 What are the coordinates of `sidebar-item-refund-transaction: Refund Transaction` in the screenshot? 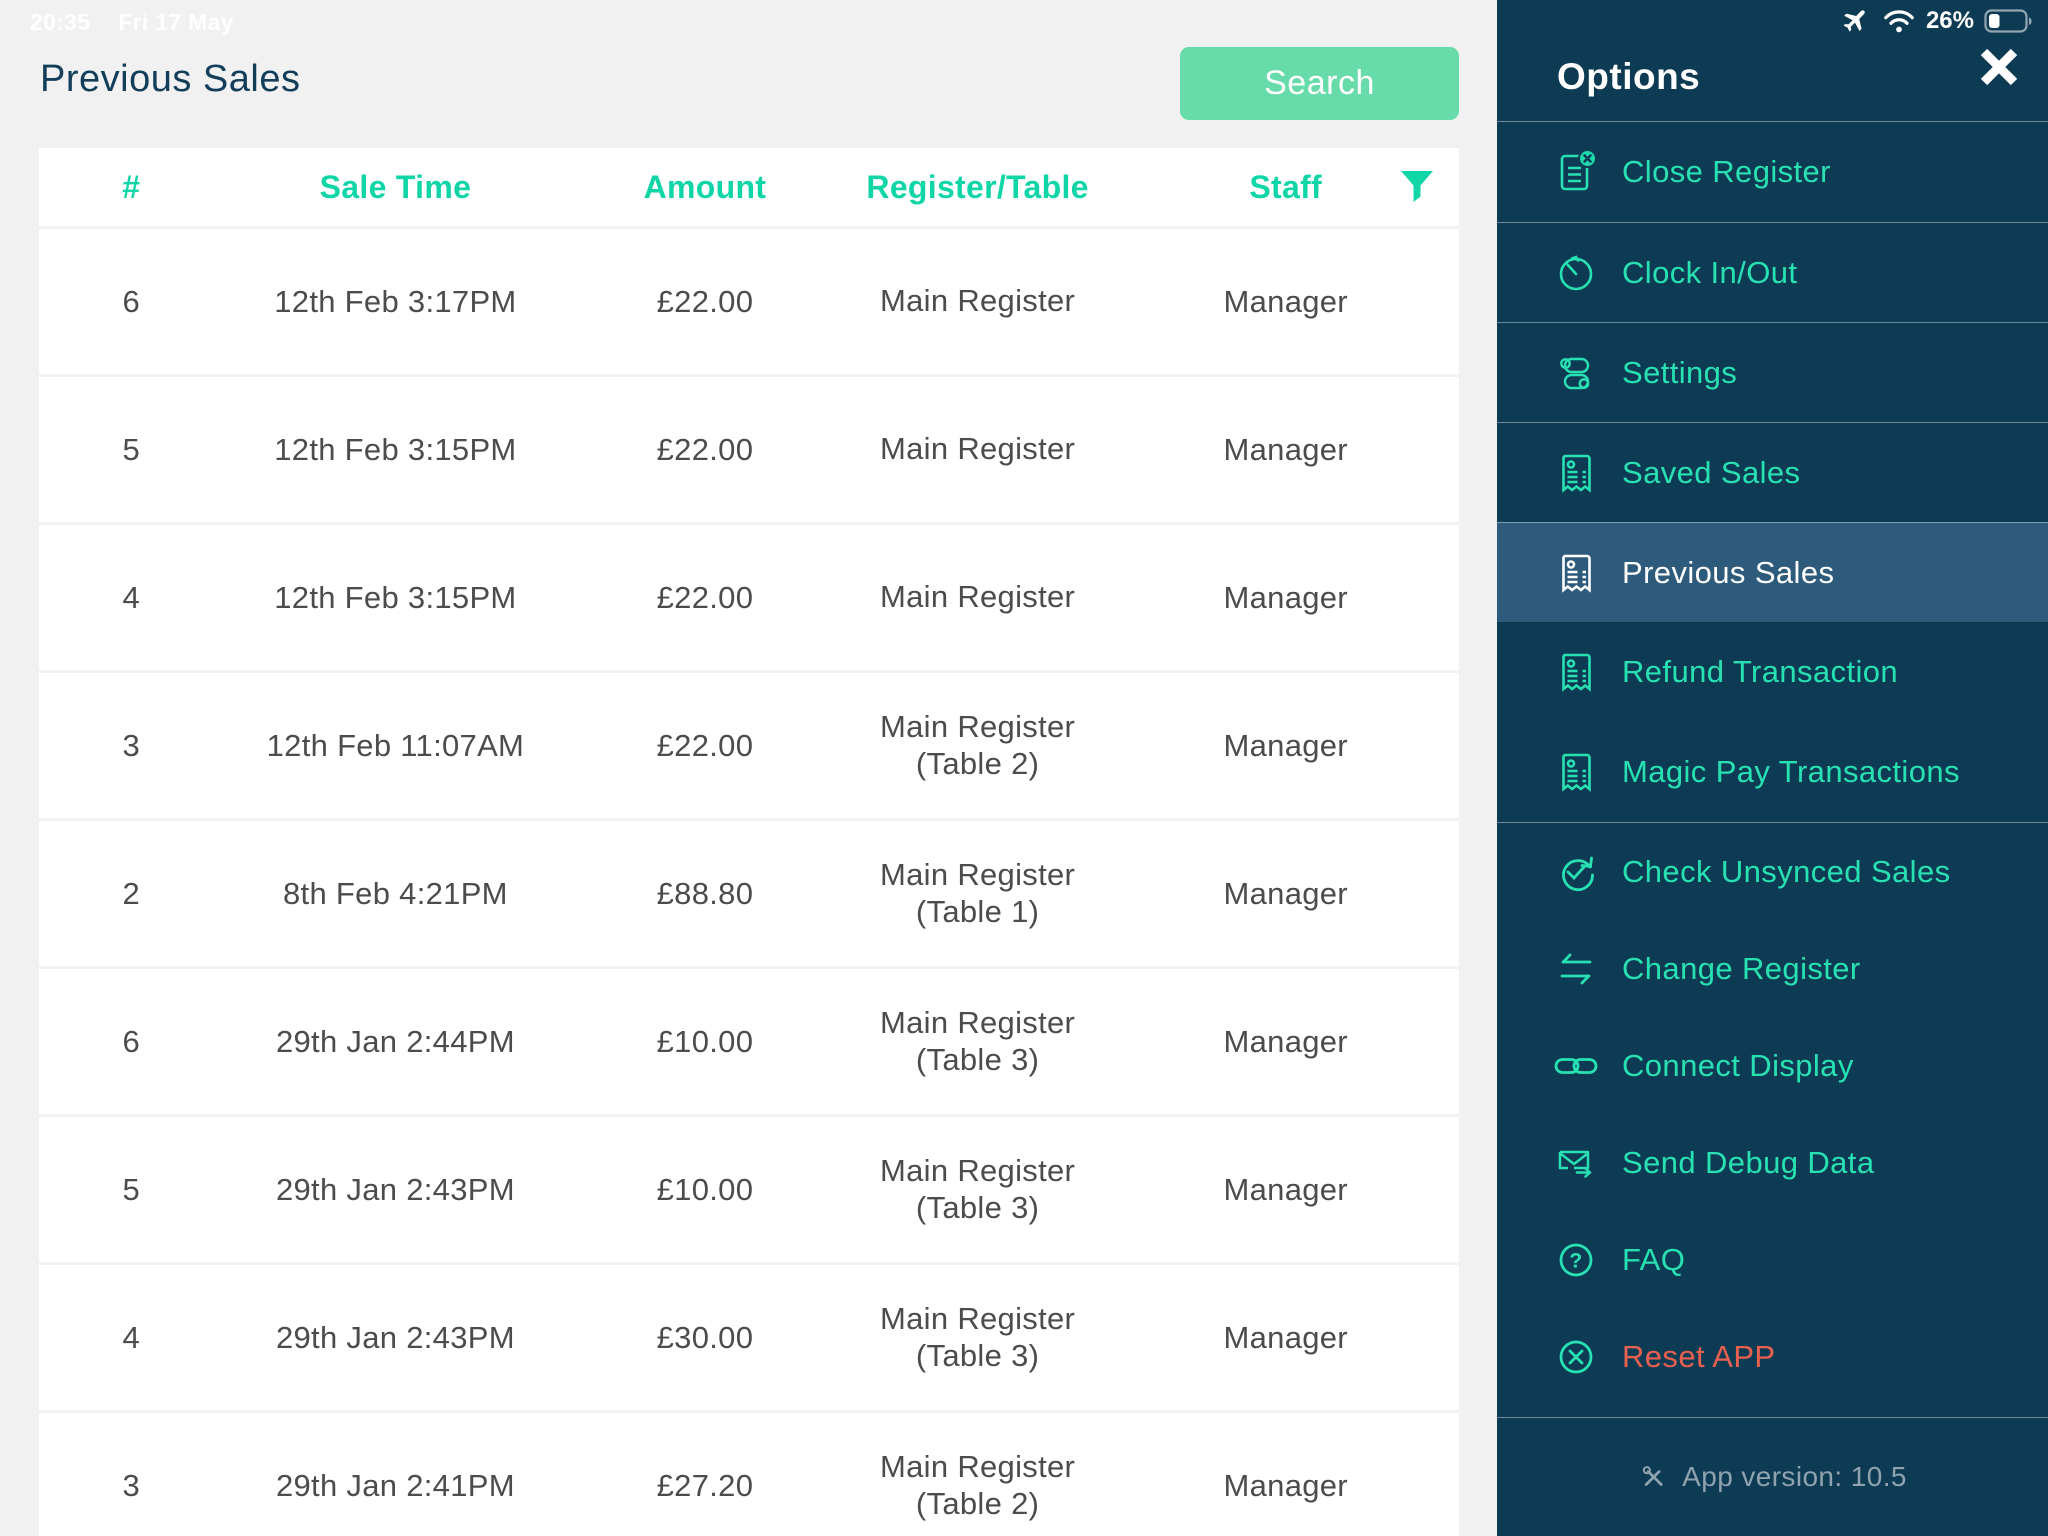 It's located at (1772, 672).